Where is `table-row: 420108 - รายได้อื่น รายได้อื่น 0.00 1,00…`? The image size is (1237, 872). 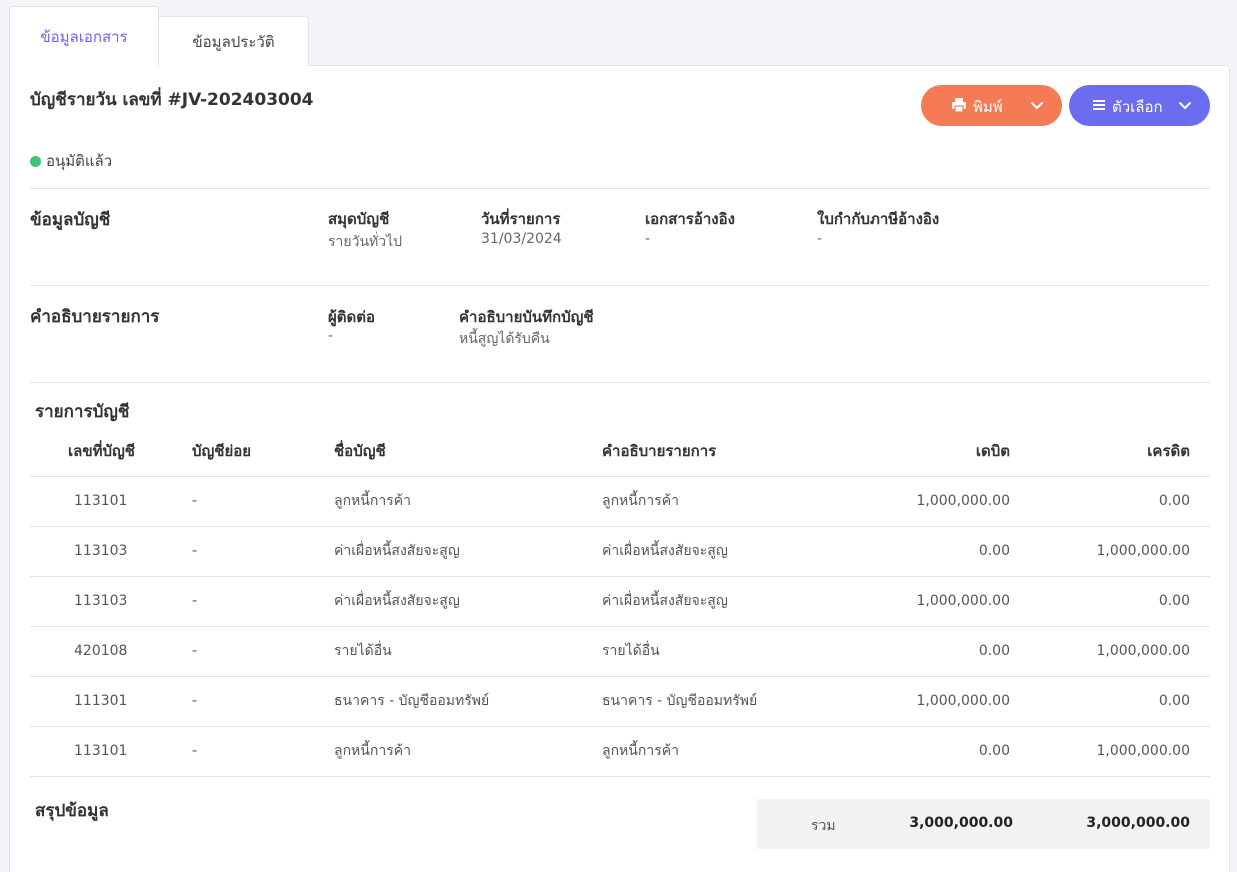 table-row: 420108 - รายได้อื่น รายได้อื่น 0.00 1,00… is located at coordinates (620, 651).